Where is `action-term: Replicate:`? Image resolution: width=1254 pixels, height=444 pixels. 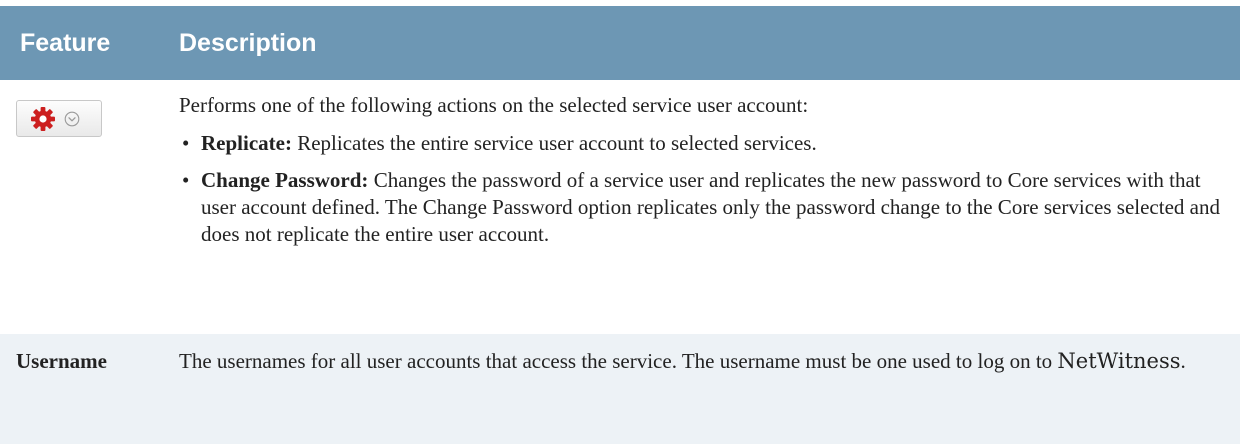
action-term: Replicate: is located at coordinates (246, 143).